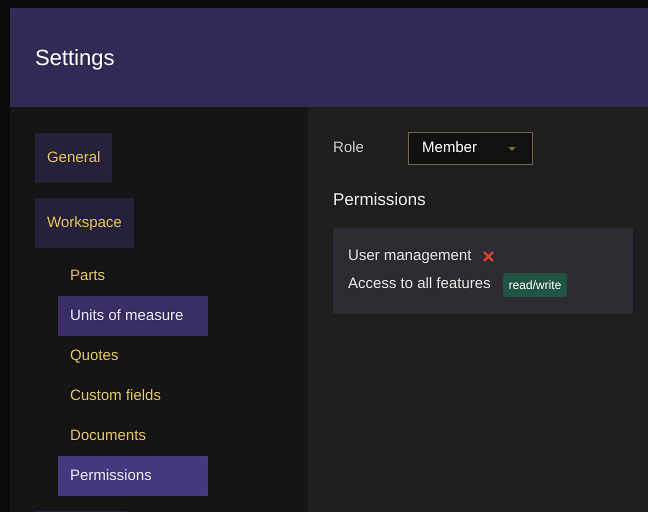 This screenshot has height=512, width=648. Describe the element at coordinates (133, 476) in the screenshot. I see `sidebar-subitem: Permissions` at that location.